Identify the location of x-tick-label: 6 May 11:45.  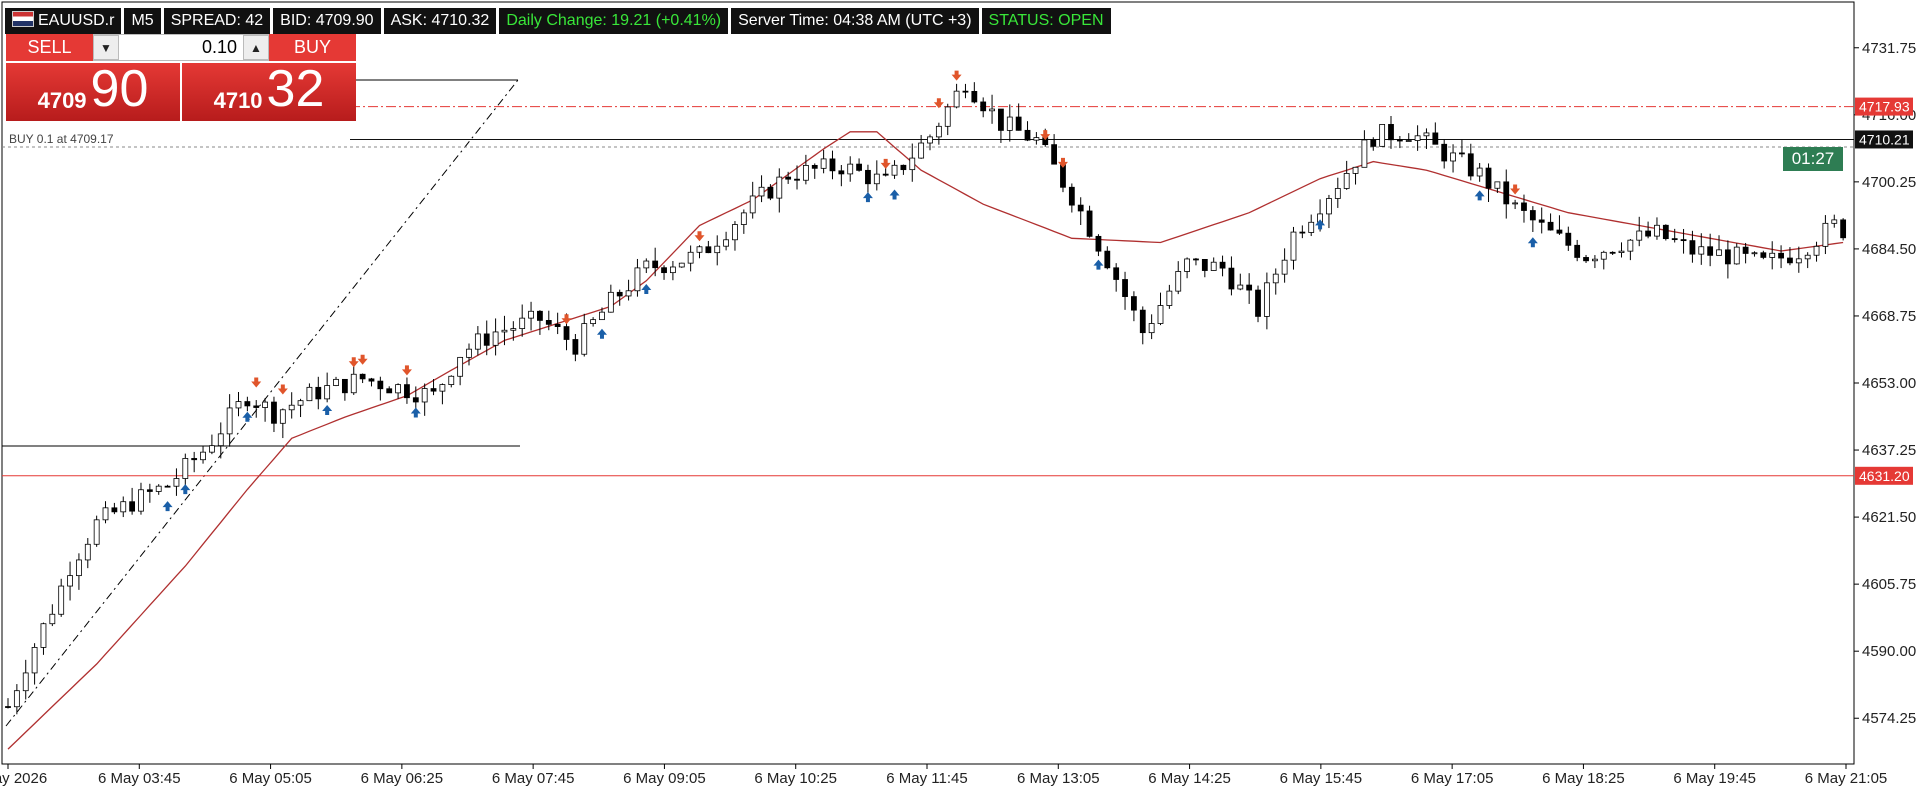
(926, 778).